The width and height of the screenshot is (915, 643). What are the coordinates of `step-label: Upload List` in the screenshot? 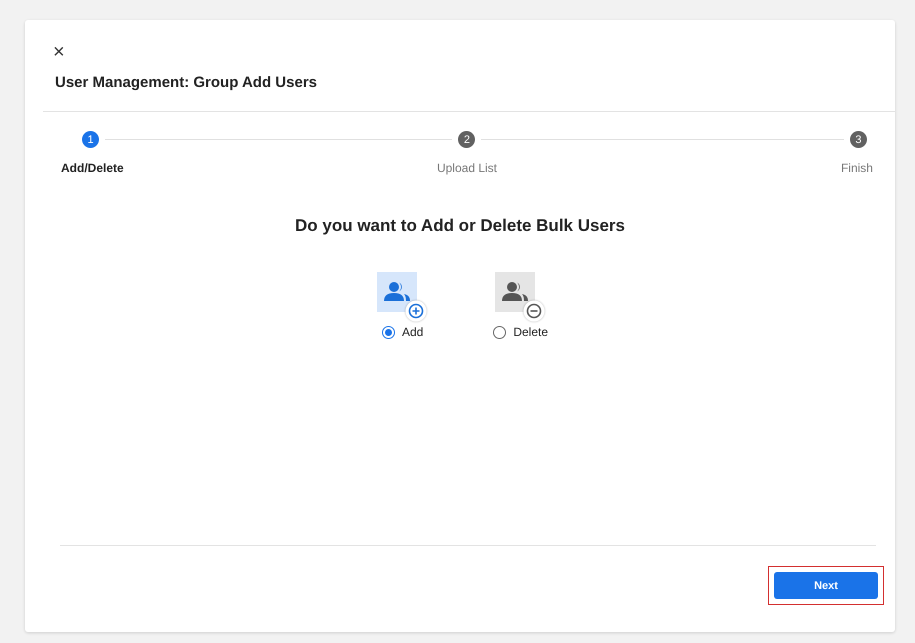 It's located at (467, 168).